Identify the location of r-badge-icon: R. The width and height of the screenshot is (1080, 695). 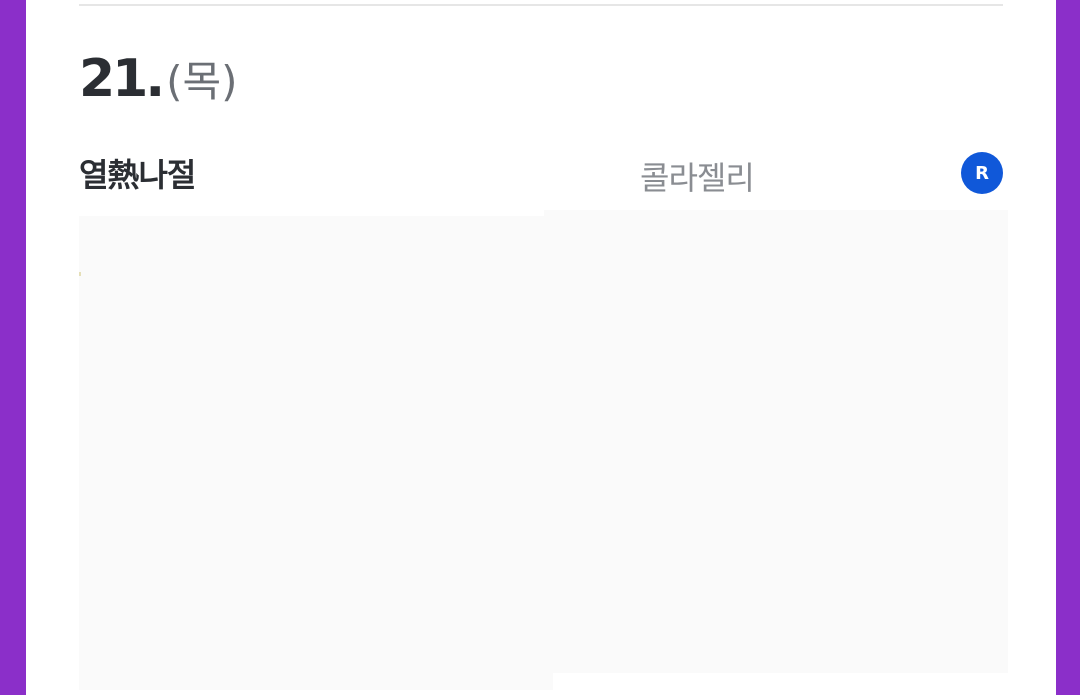
(982, 173).